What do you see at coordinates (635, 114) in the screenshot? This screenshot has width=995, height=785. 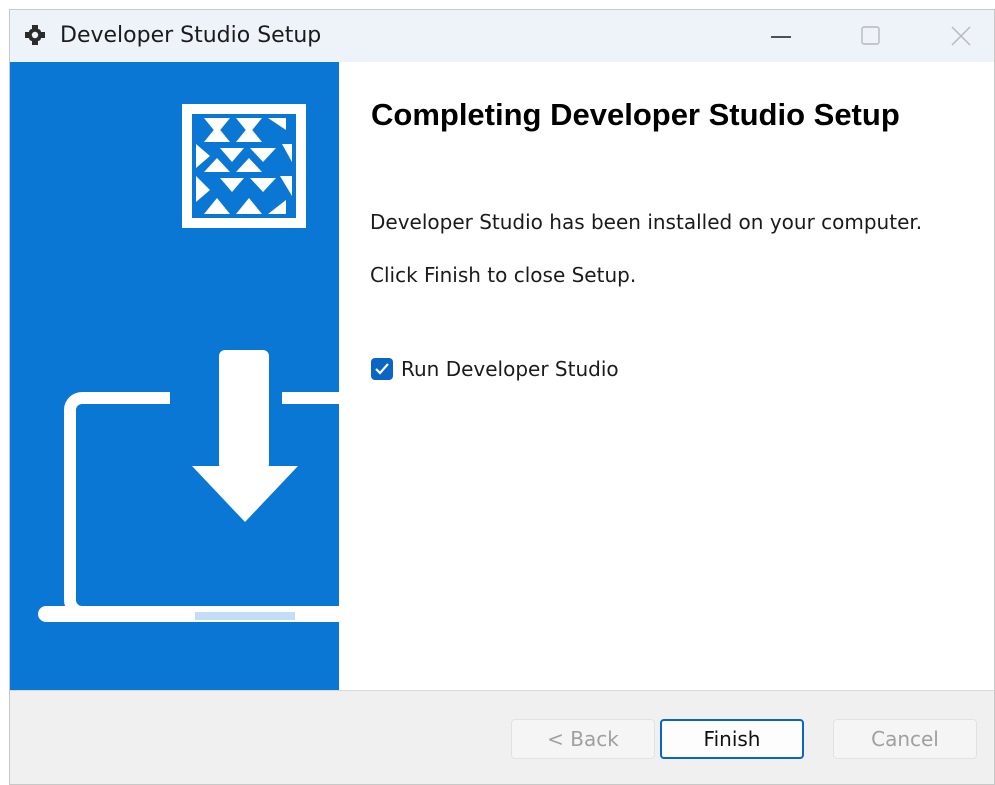 I see `page-title: Completing Developer Studio Setup` at bounding box center [635, 114].